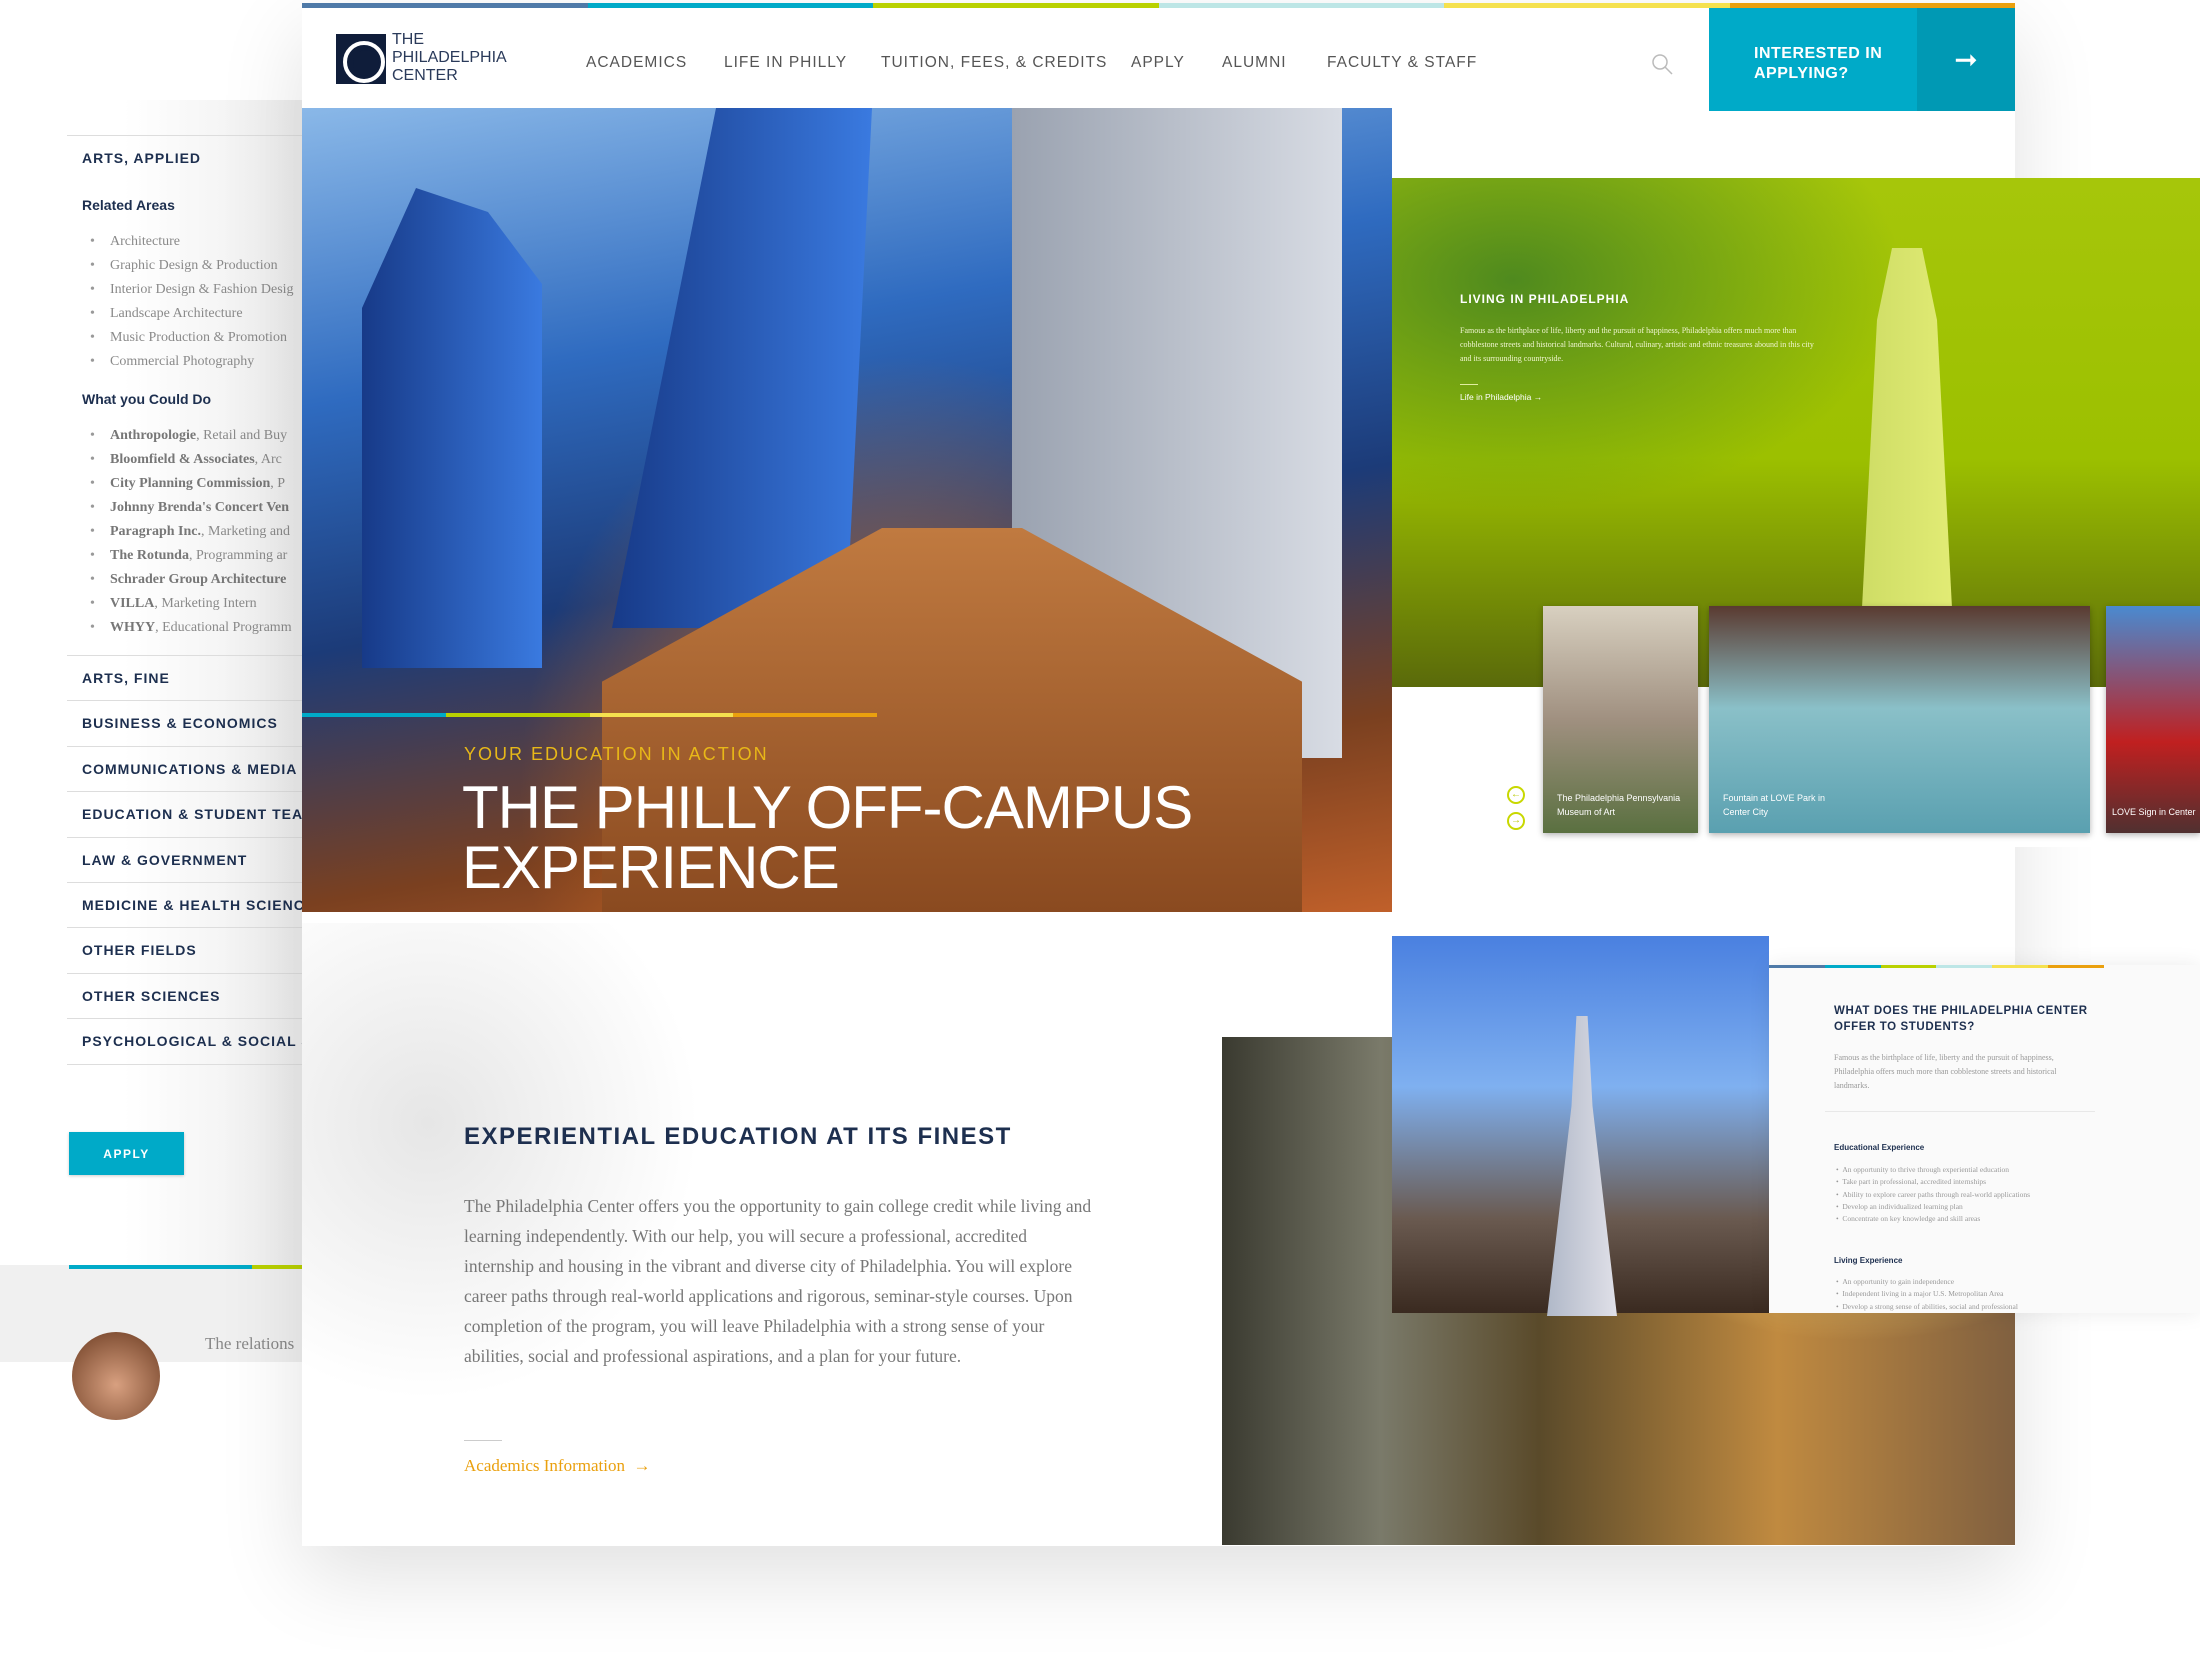 The width and height of the screenshot is (2200, 1663). What do you see at coordinates (1662, 66) in the screenshot?
I see `search-icon` at bounding box center [1662, 66].